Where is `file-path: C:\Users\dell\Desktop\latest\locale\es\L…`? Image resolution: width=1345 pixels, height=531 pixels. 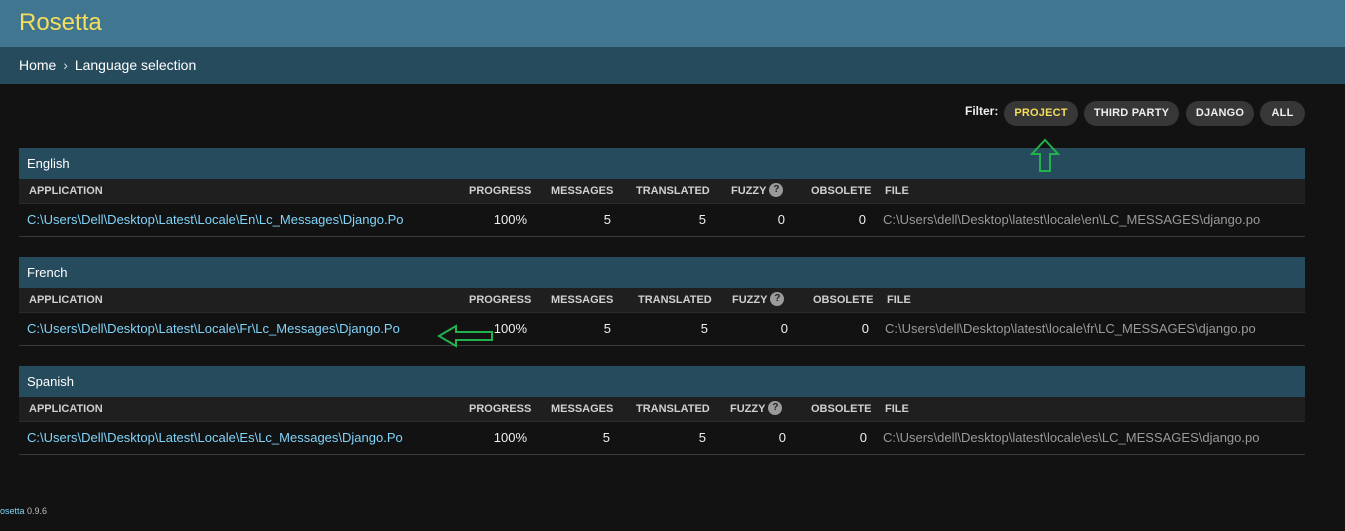 file-path: C:\Users\dell\Desktop\latest\locale\es\L… is located at coordinates (1071, 437).